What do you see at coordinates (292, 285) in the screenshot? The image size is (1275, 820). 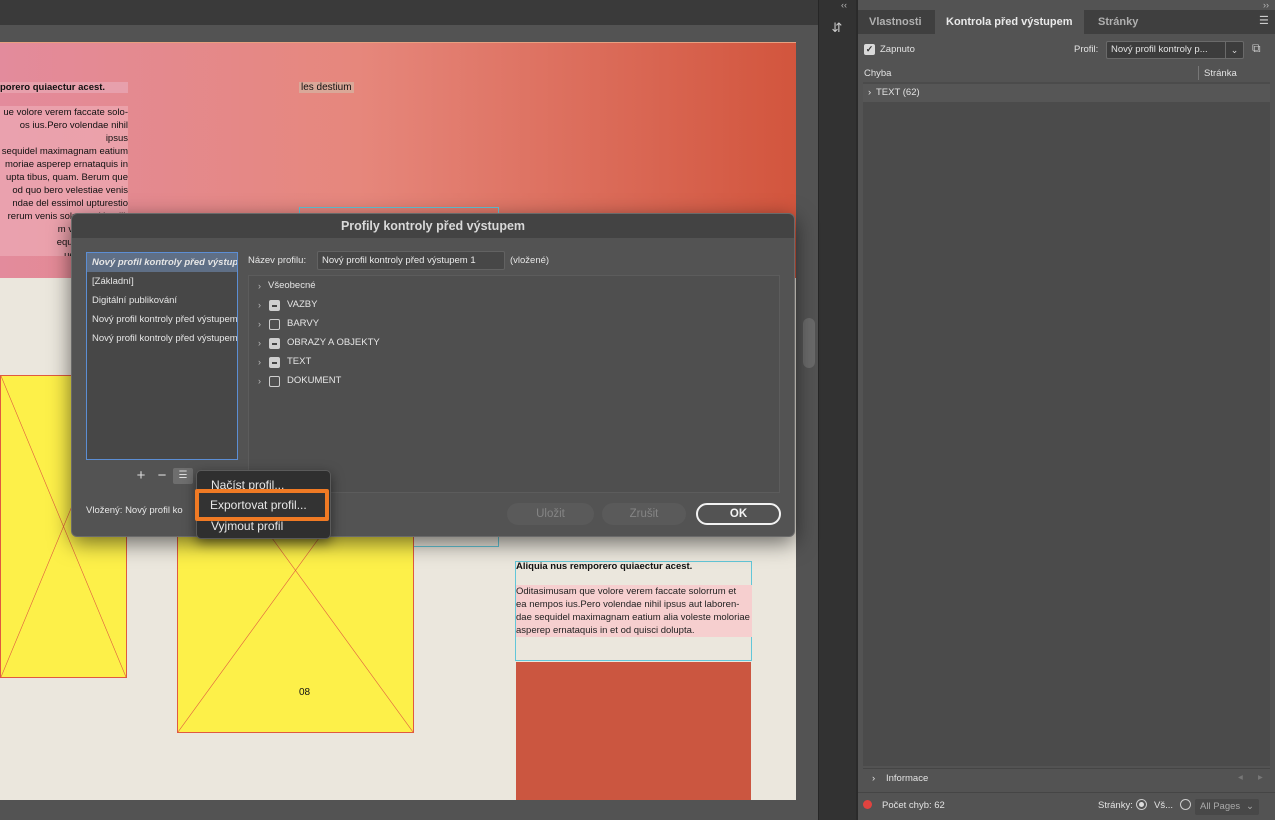 I see `tree-label: Všeobecné` at bounding box center [292, 285].